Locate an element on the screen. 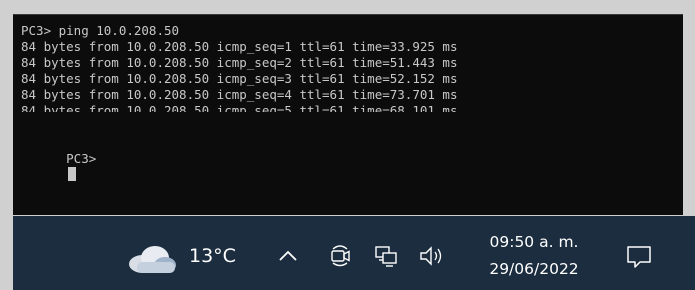 This screenshot has height=290, width=695. text-cursor is located at coordinates (72, 174).